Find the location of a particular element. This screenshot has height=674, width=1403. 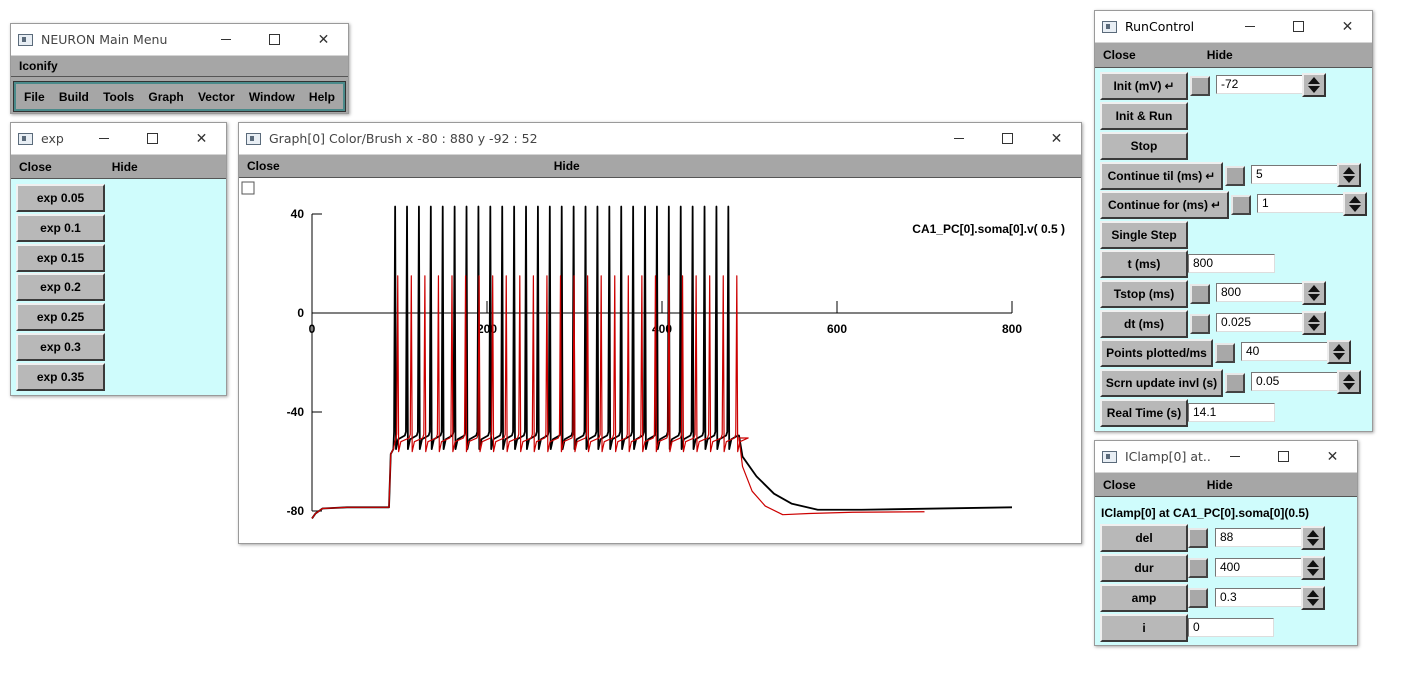

del-stepper is located at coordinates (1313, 538).